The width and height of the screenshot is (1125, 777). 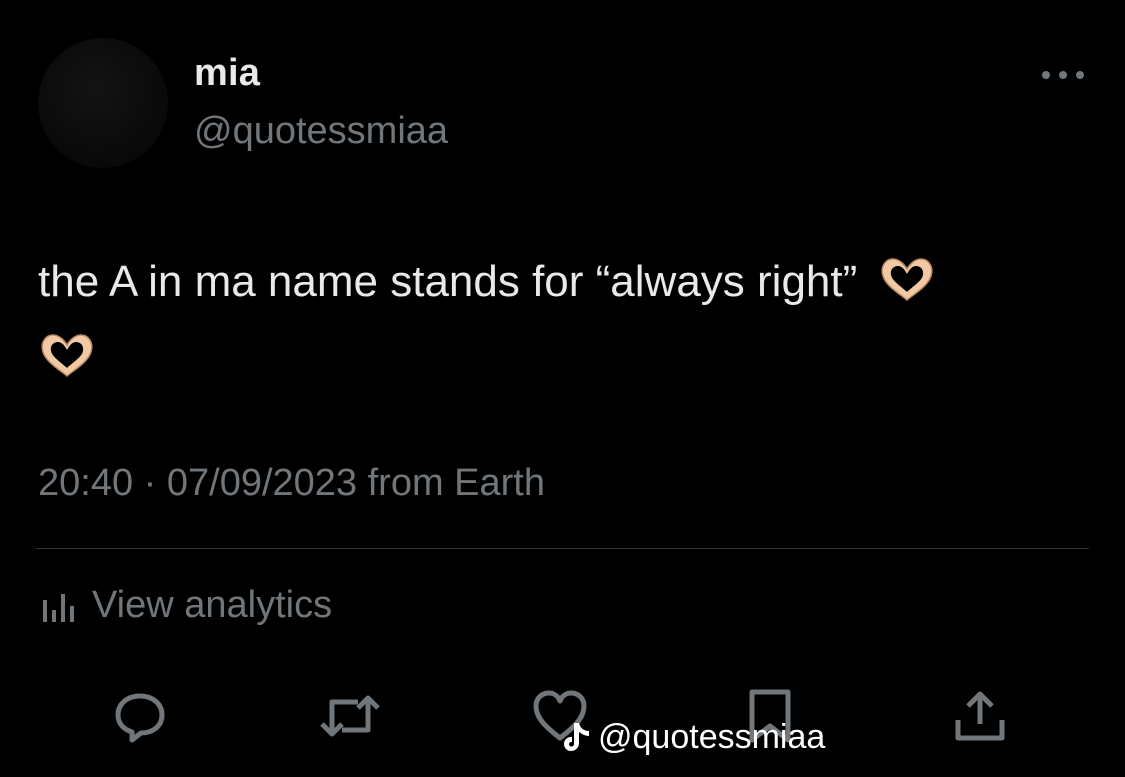 What do you see at coordinates (291, 483) in the screenshot?
I see `tweet-timestamp: 20:40 · 07/09/2023 from Earth` at bounding box center [291, 483].